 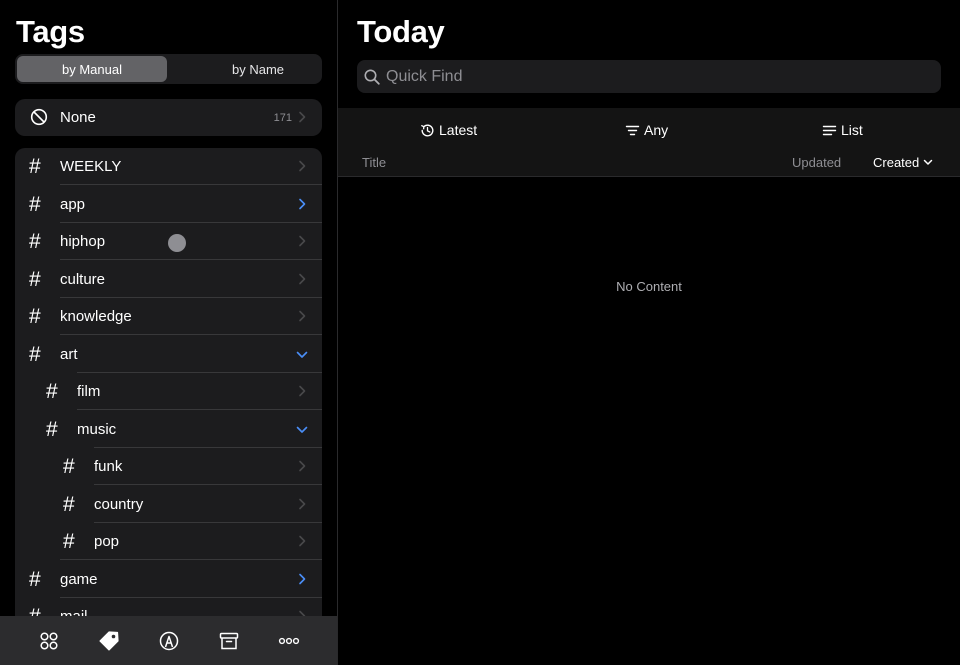 I want to click on tag-icon, so click(x=109, y=641).